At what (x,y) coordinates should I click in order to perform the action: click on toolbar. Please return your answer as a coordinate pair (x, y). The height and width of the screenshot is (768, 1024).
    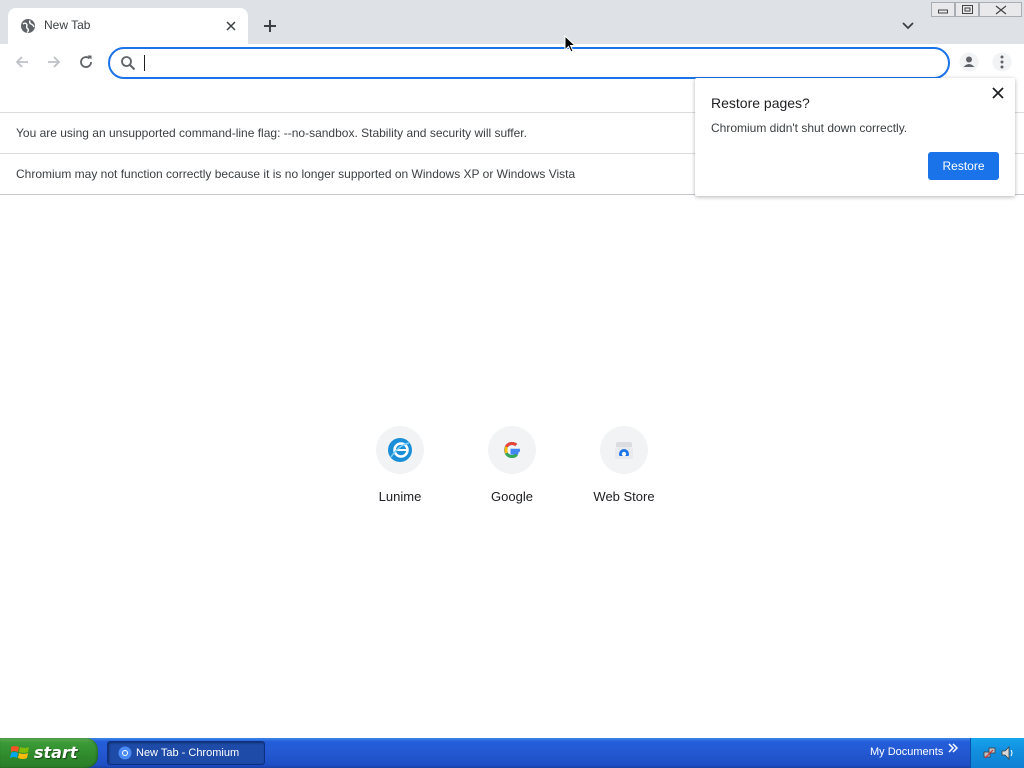
    Looking at the image, I should click on (512, 62).